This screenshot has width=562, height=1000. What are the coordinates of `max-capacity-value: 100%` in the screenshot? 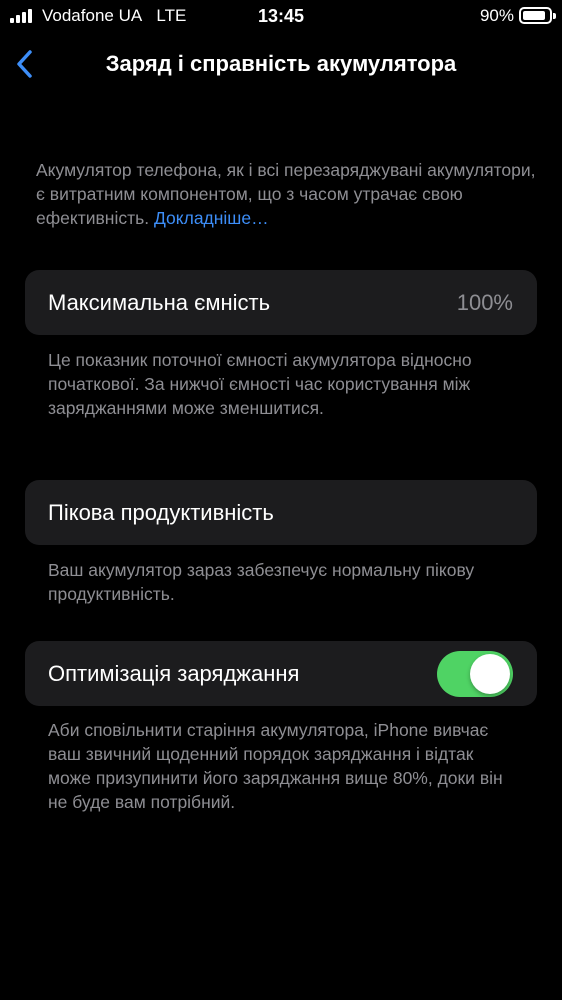 It's located at (484, 302).